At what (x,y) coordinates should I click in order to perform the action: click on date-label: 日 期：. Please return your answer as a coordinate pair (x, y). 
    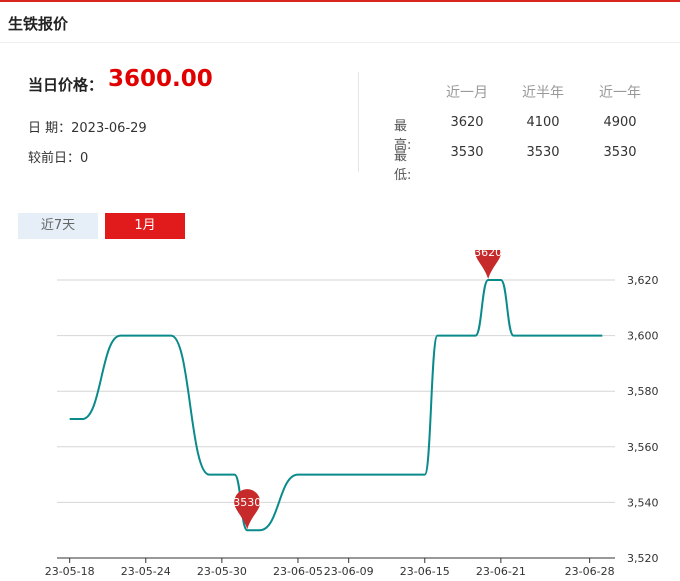
    Looking at the image, I should click on (50, 128).